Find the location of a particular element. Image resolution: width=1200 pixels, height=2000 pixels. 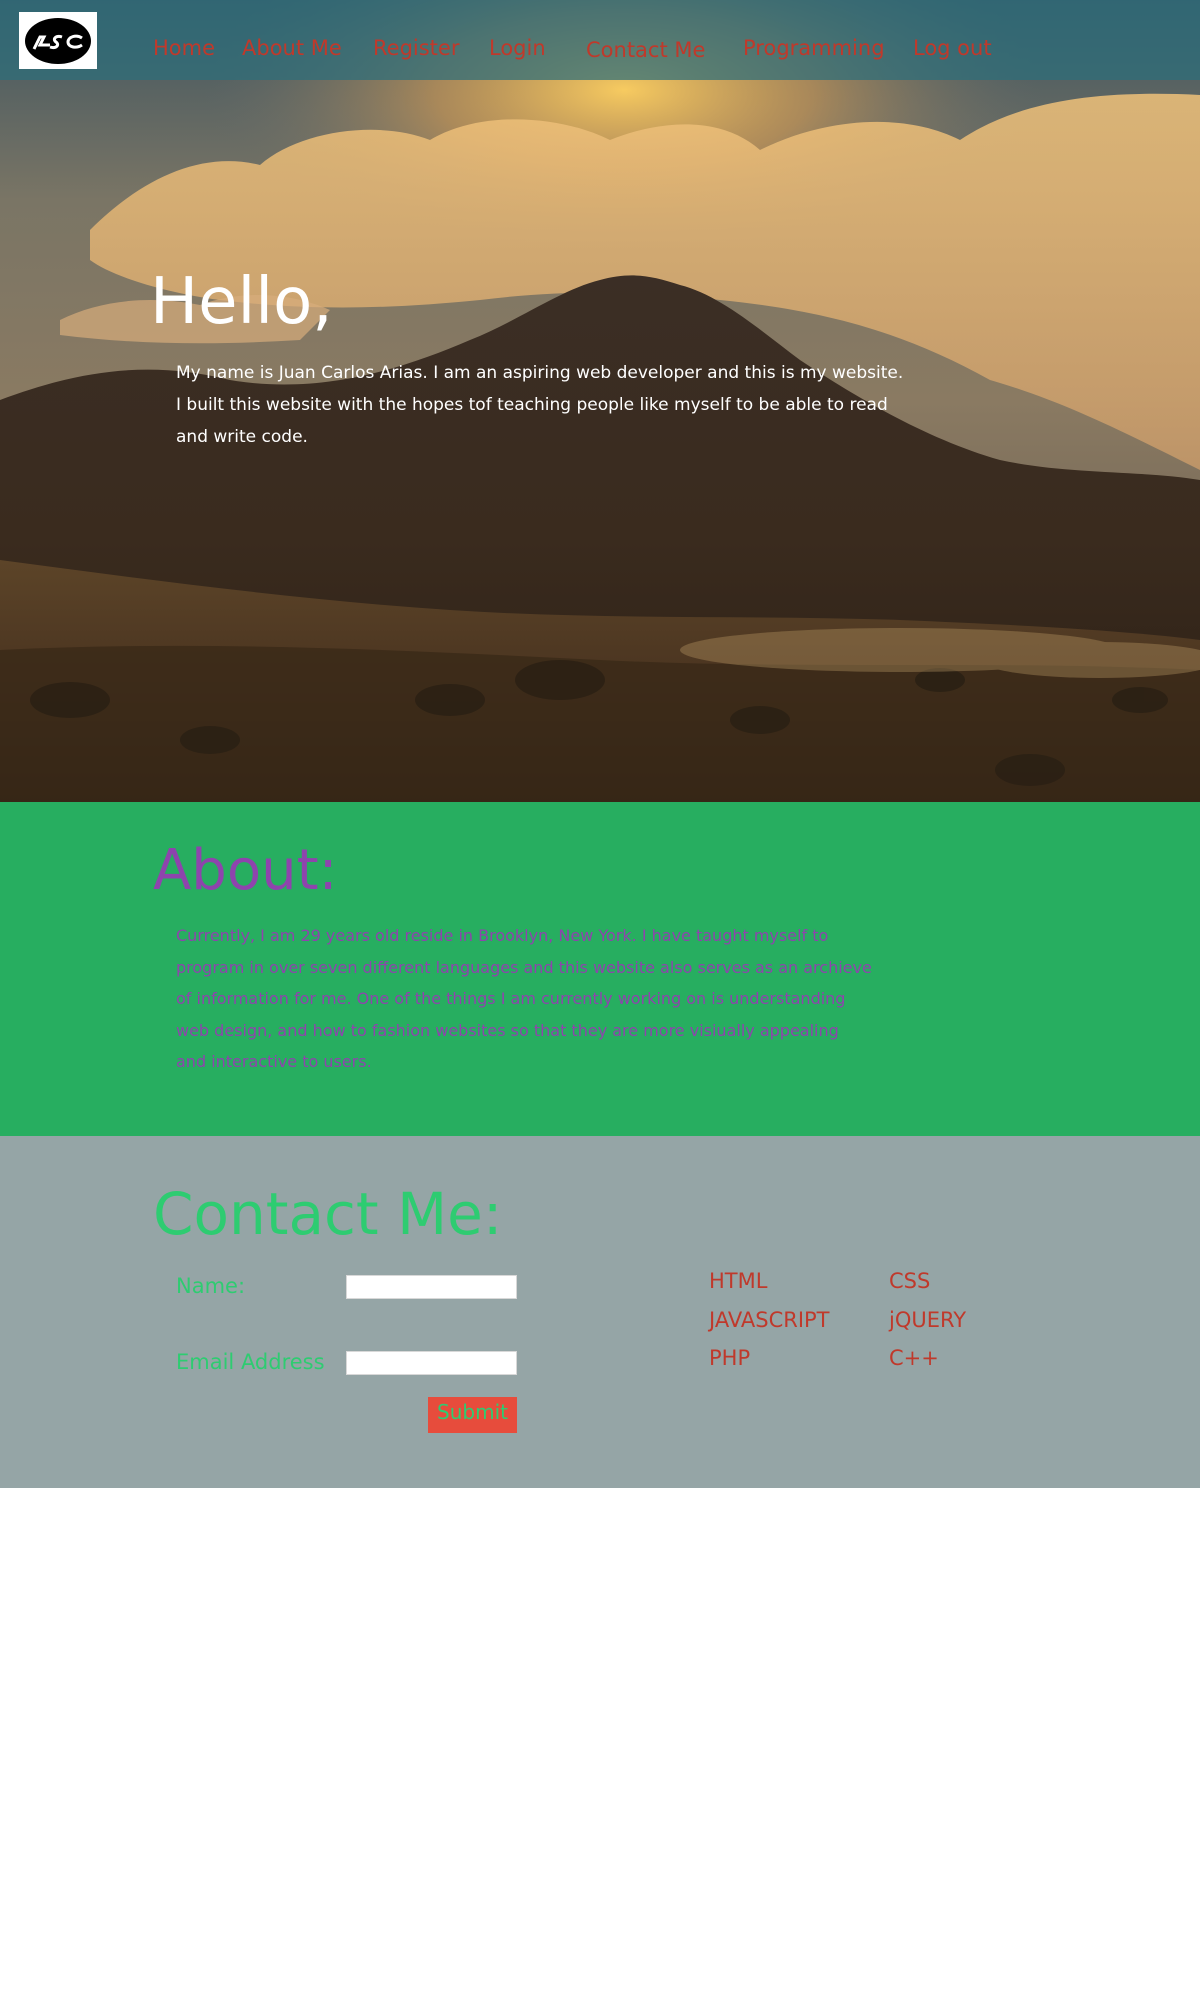

submit-button: Submit is located at coordinates (472, 1415).